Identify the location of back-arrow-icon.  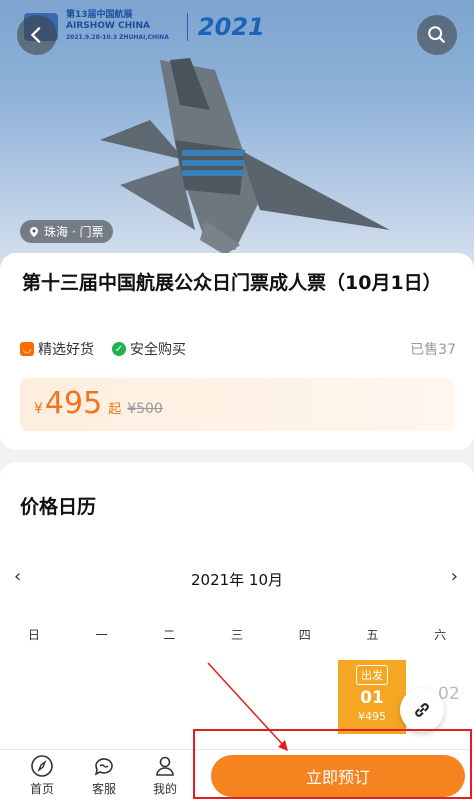
(35, 35).